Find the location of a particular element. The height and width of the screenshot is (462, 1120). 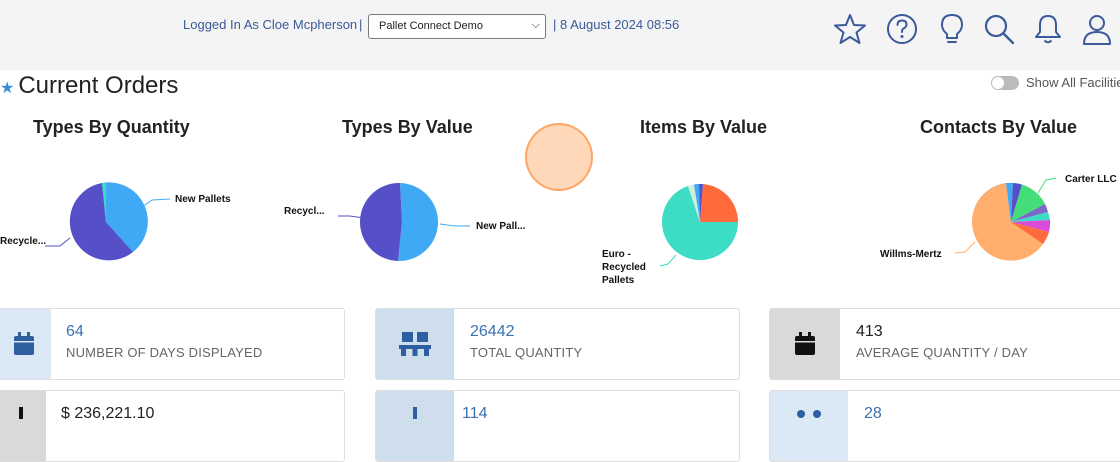

show-all-facilities-label: Show All Facilities is located at coordinates (1073, 82).